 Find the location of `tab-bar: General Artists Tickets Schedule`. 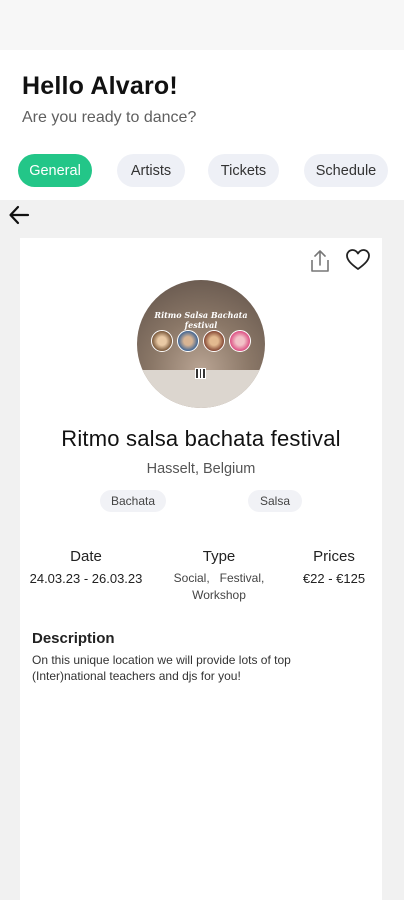

tab-bar: General Artists Tickets Schedule is located at coordinates (211, 170).